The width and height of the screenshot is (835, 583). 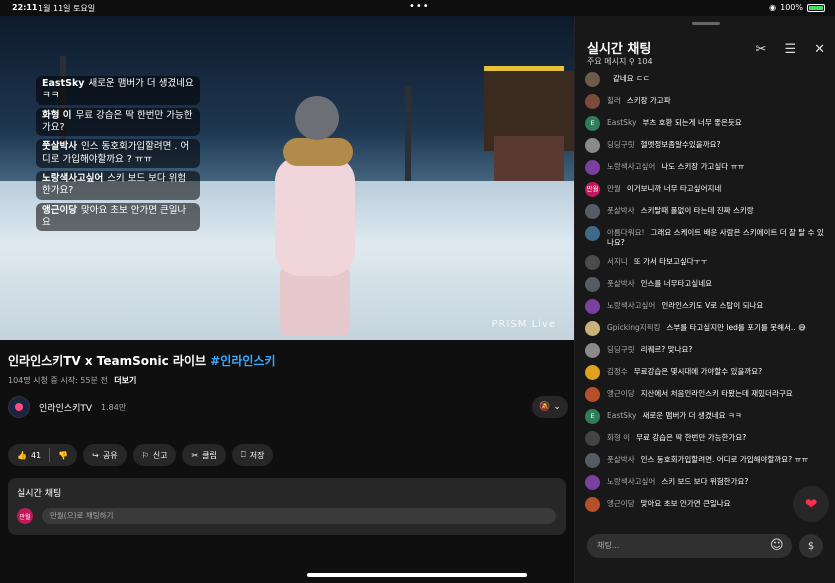 What do you see at coordinates (777, 545) in the screenshot?
I see `emoji-icon: ☺` at bounding box center [777, 545].